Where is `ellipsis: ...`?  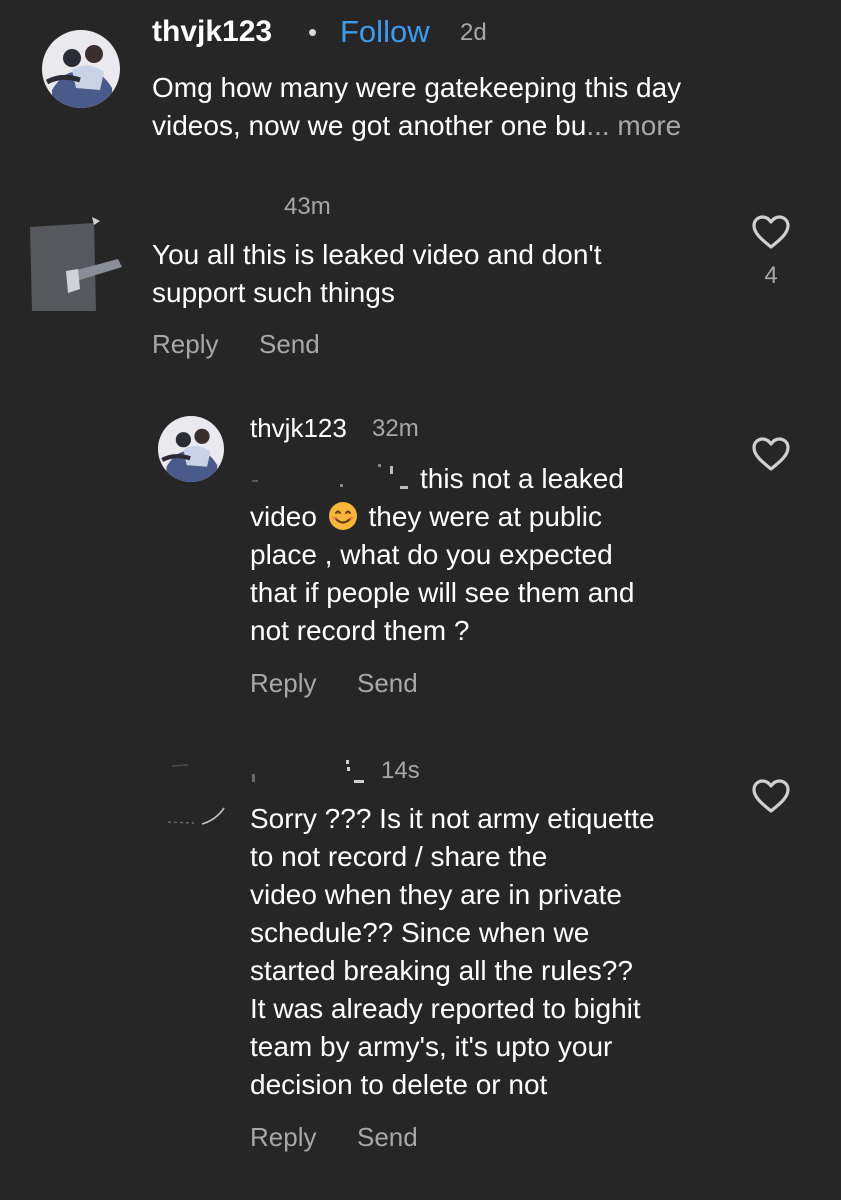
ellipsis: ... is located at coordinates (598, 125).